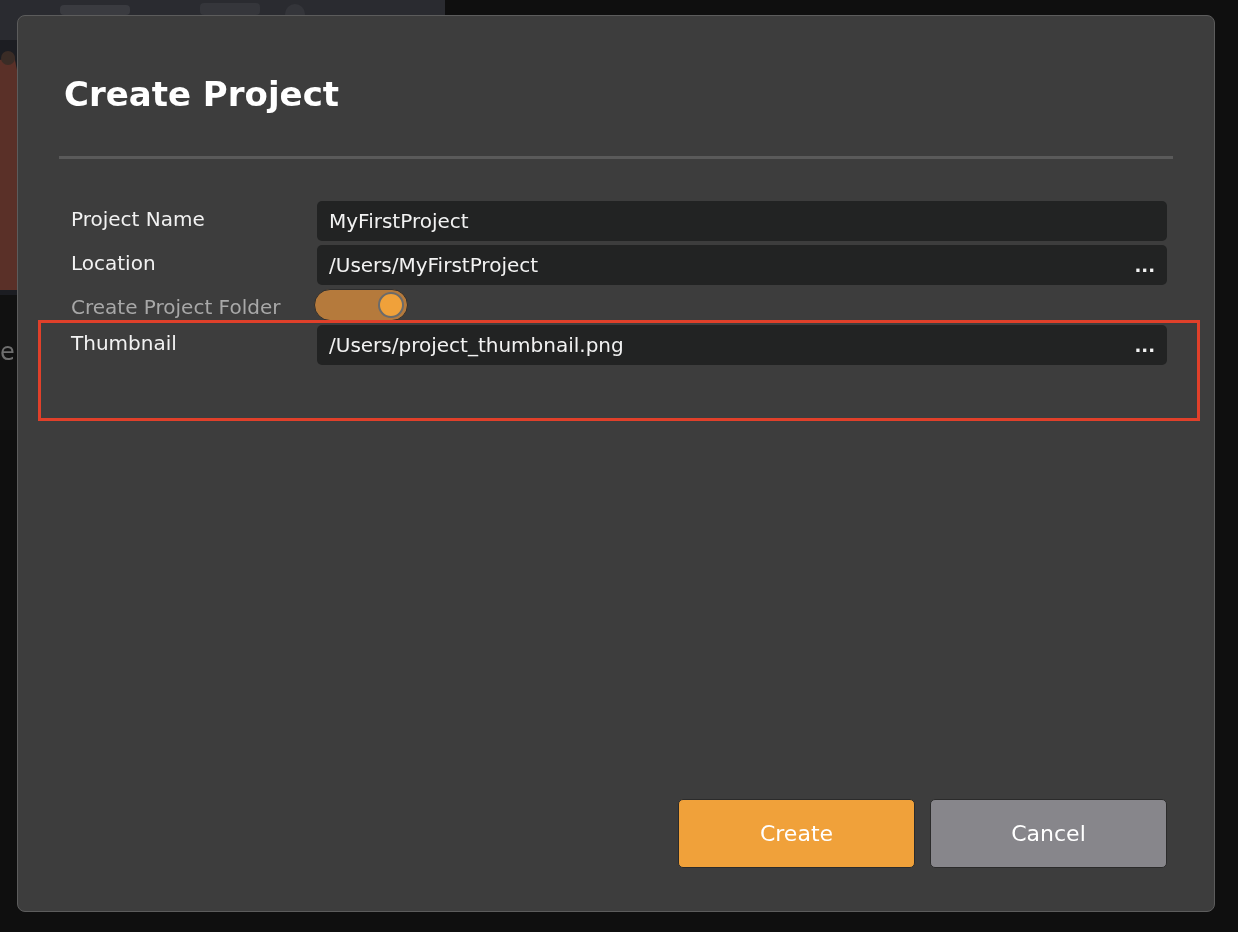 Image resolution: width=1238 pixels, height=932 pixels. I want to click on field-label: Project Name, so click(138, 218).